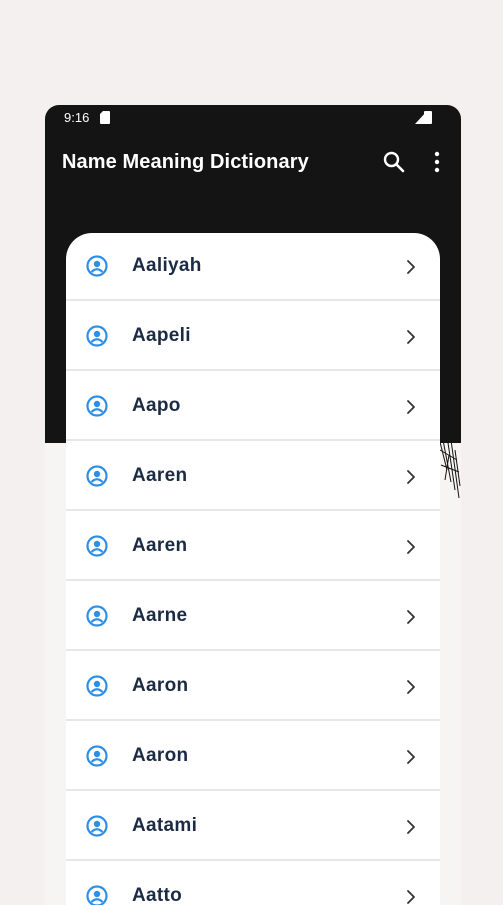 Image resolution: width=503 pixels, height=905 pixels. I want to click on list-item-label: Aaliyah, so click(167, 266).